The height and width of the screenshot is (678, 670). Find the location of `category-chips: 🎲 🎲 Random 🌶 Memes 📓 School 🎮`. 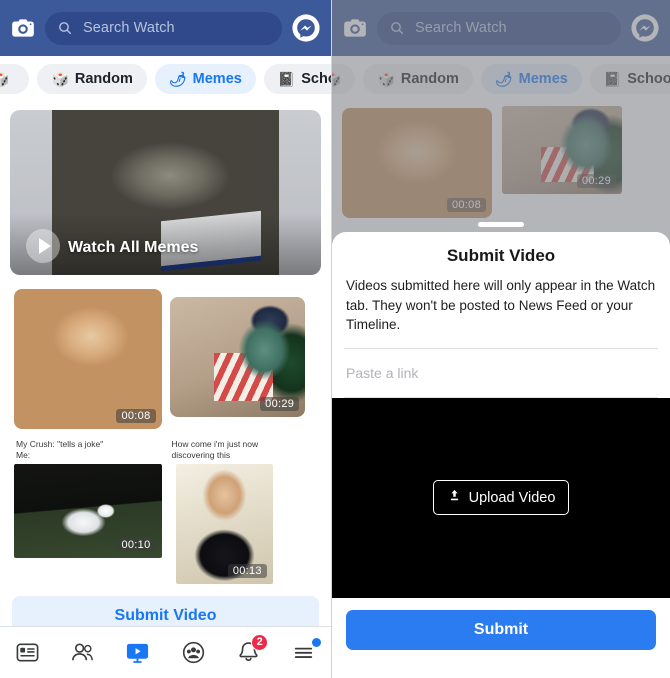

category-chips: 🎲 🎲 Random 🌶 Memes 📓 School 🎮 is located at coordinates (165, 79).